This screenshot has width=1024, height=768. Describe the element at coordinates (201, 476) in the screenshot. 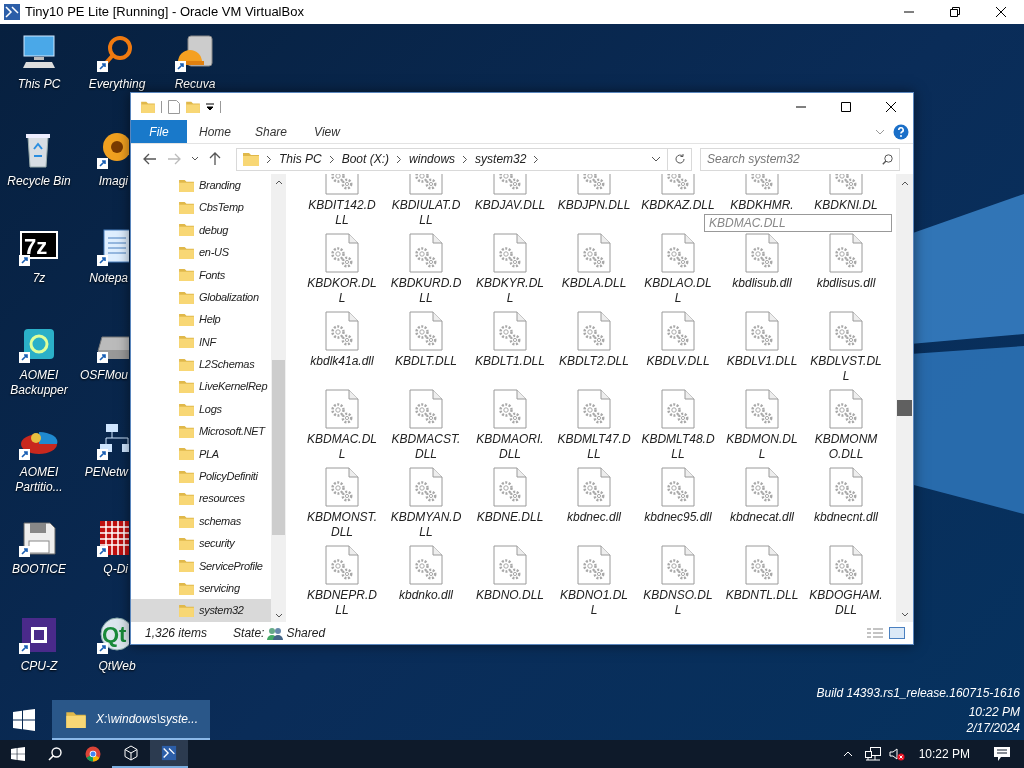

I see `nav-pane-item: PolicyDefiniti` at that location.